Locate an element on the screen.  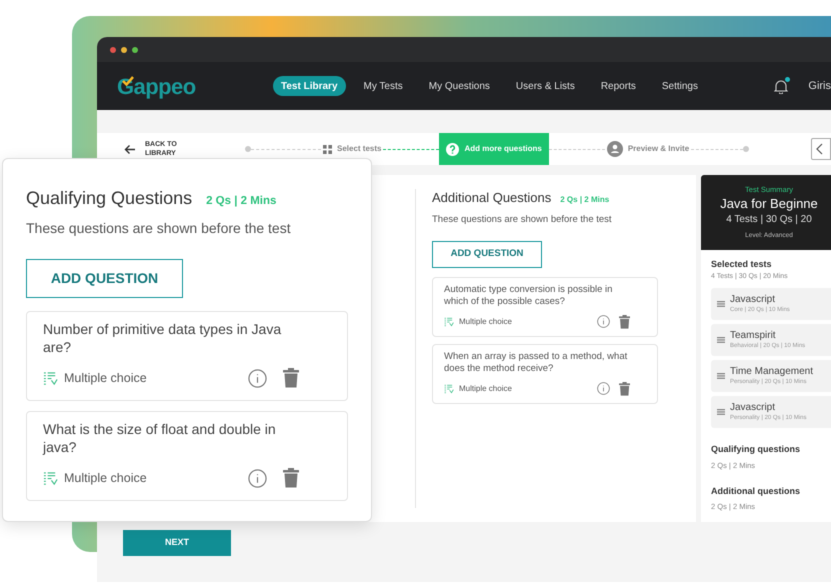
selected-tests-title: Selected tests is located at coordinates (742, 264).